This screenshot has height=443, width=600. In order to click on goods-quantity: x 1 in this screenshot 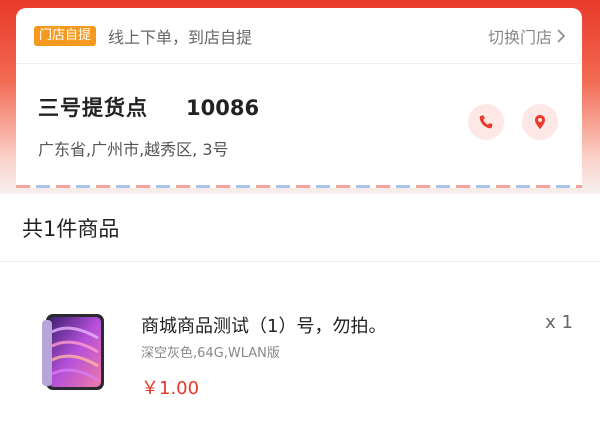, I will do `click(559, 322)`.